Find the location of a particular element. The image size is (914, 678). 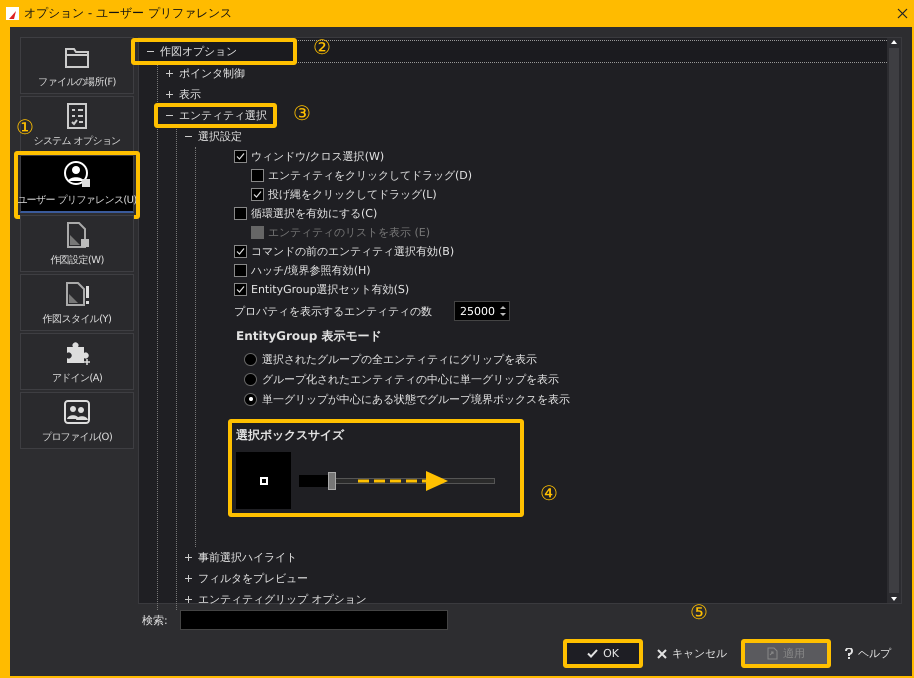

sidebar-item: プロファイル(O) is located at coordinates (77, 420).